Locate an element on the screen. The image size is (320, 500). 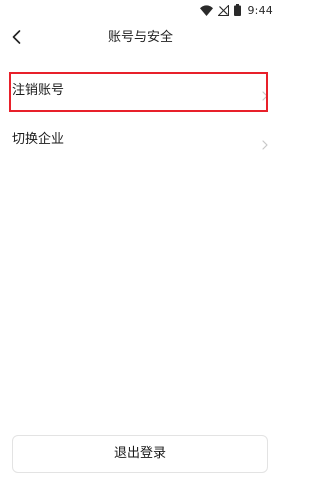
nav-bar: 账号与安全 is located at coordinates (140, 38).